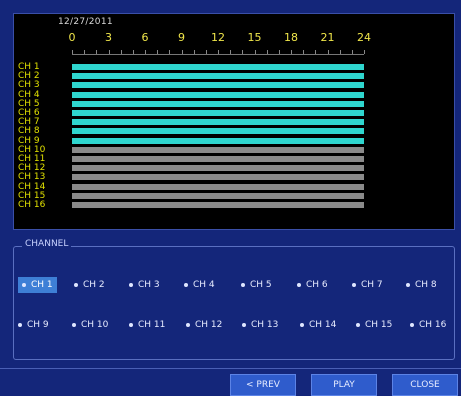  Describe the element at coordinates (261, 285) in the screenshot. I see `channel-button-label: CH 5` at that location.